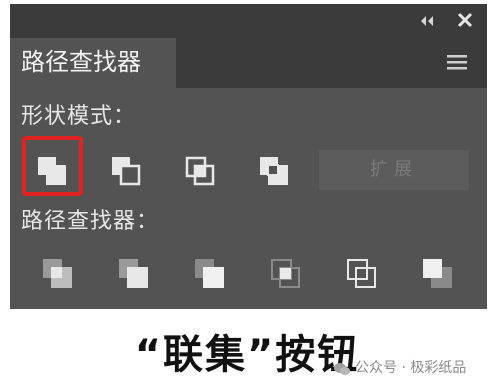 The height and width of the screenshot is (392, 494). Describe the element at coordinates (52, 166) in the screenshot. I see `selected-highlight` at that location.